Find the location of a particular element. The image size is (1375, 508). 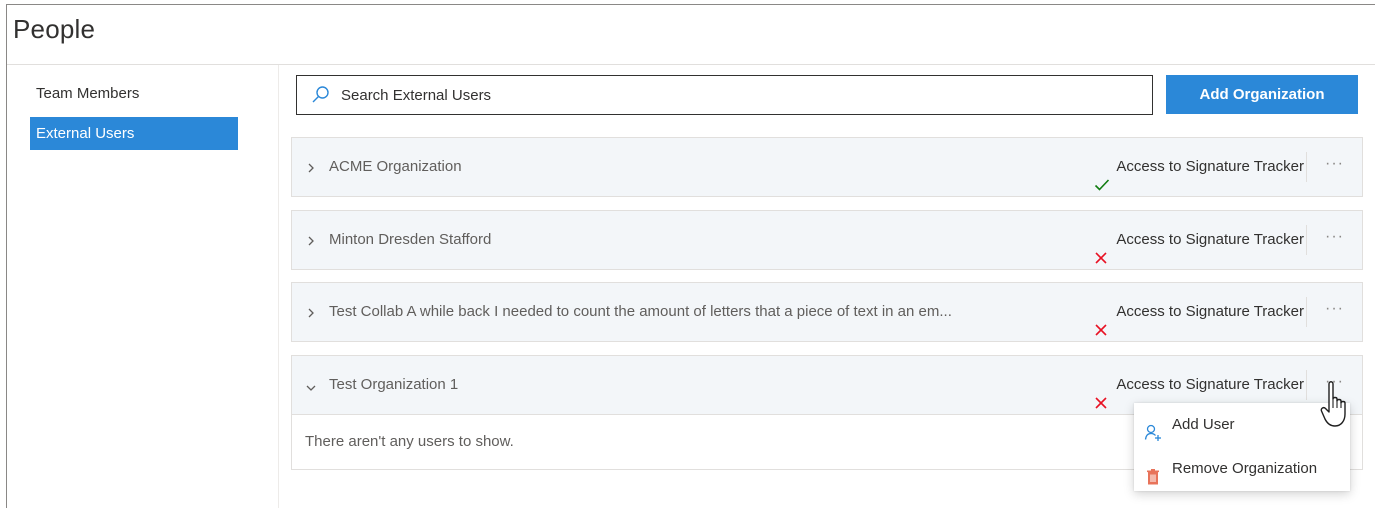

menu-item-label: Add User is located at coordinates (1203, 424).